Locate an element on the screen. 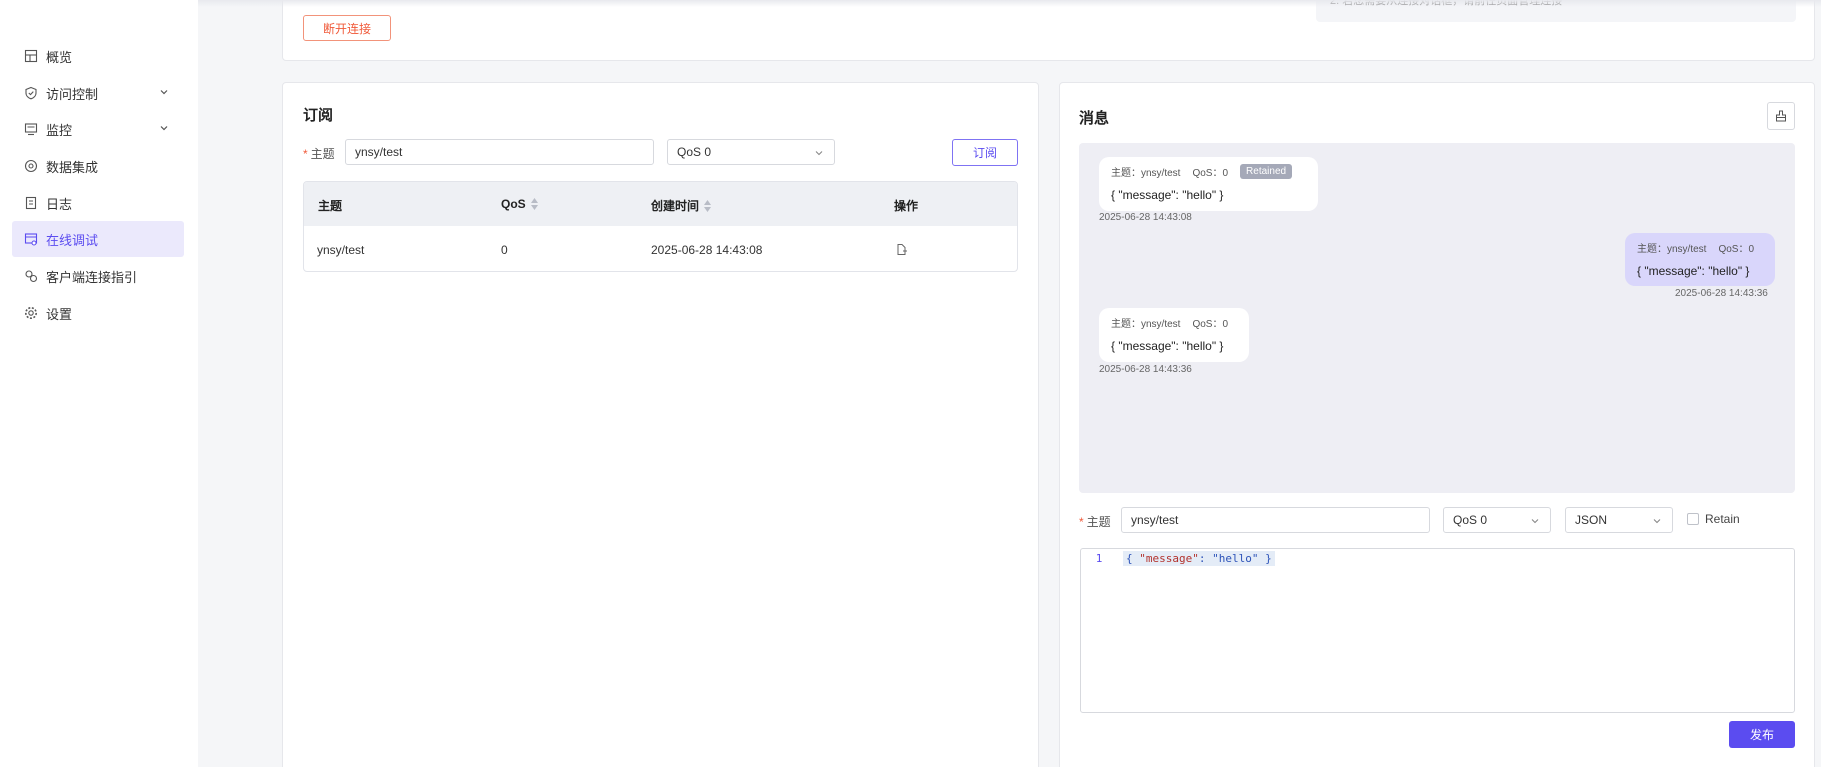  subscribe-topic-label: * 主题 is located at coordinates (319, 154).